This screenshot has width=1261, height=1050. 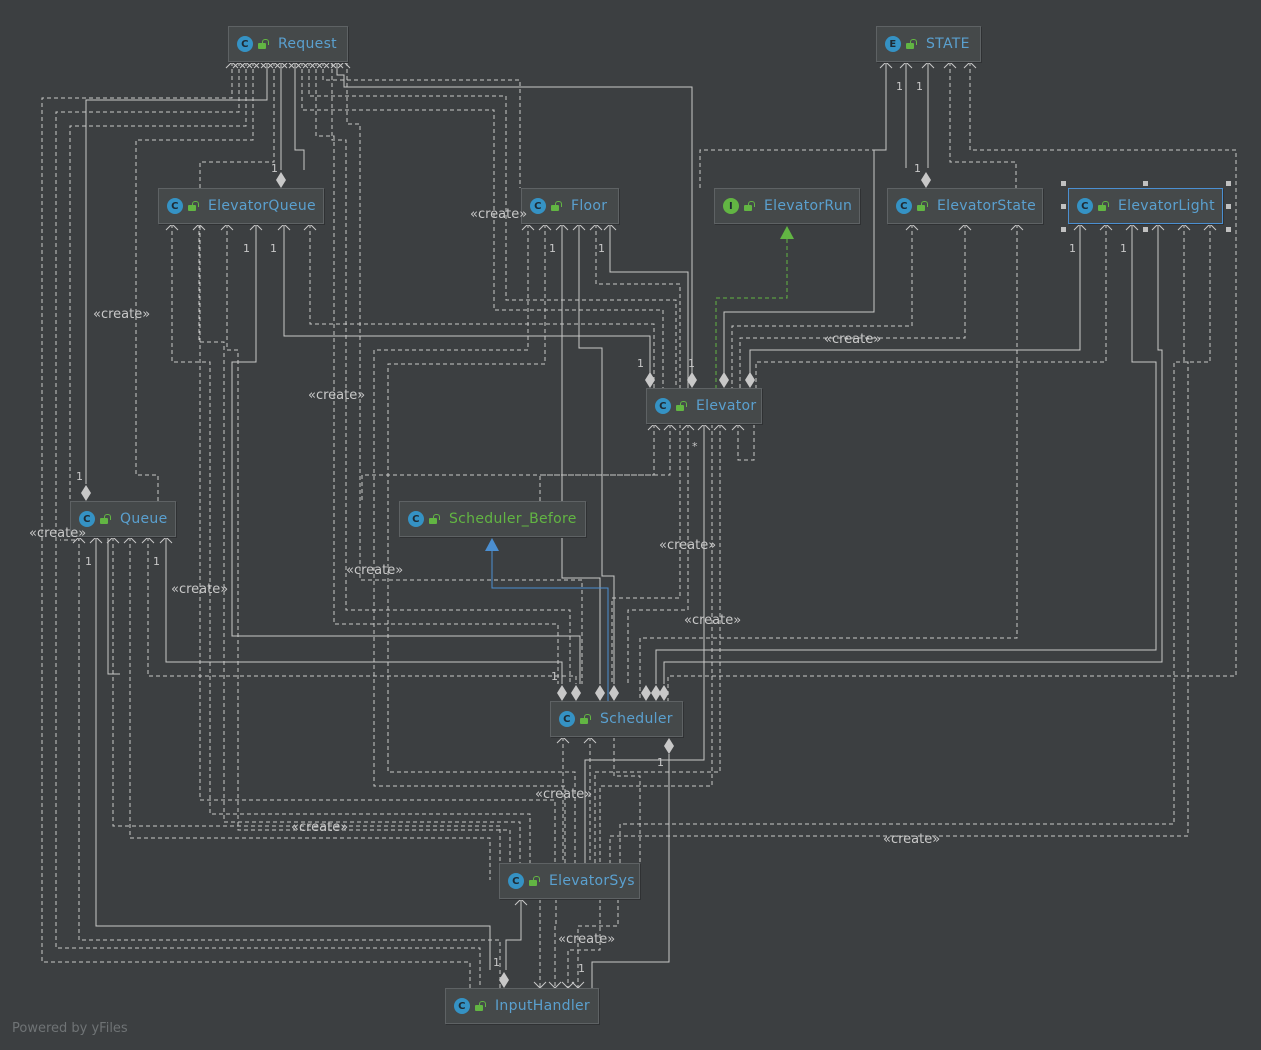 What do you see at coordinates (592, 881) in the screenshot?
I see `class-name: ElevatorSys` at bounding box center [592, 881].